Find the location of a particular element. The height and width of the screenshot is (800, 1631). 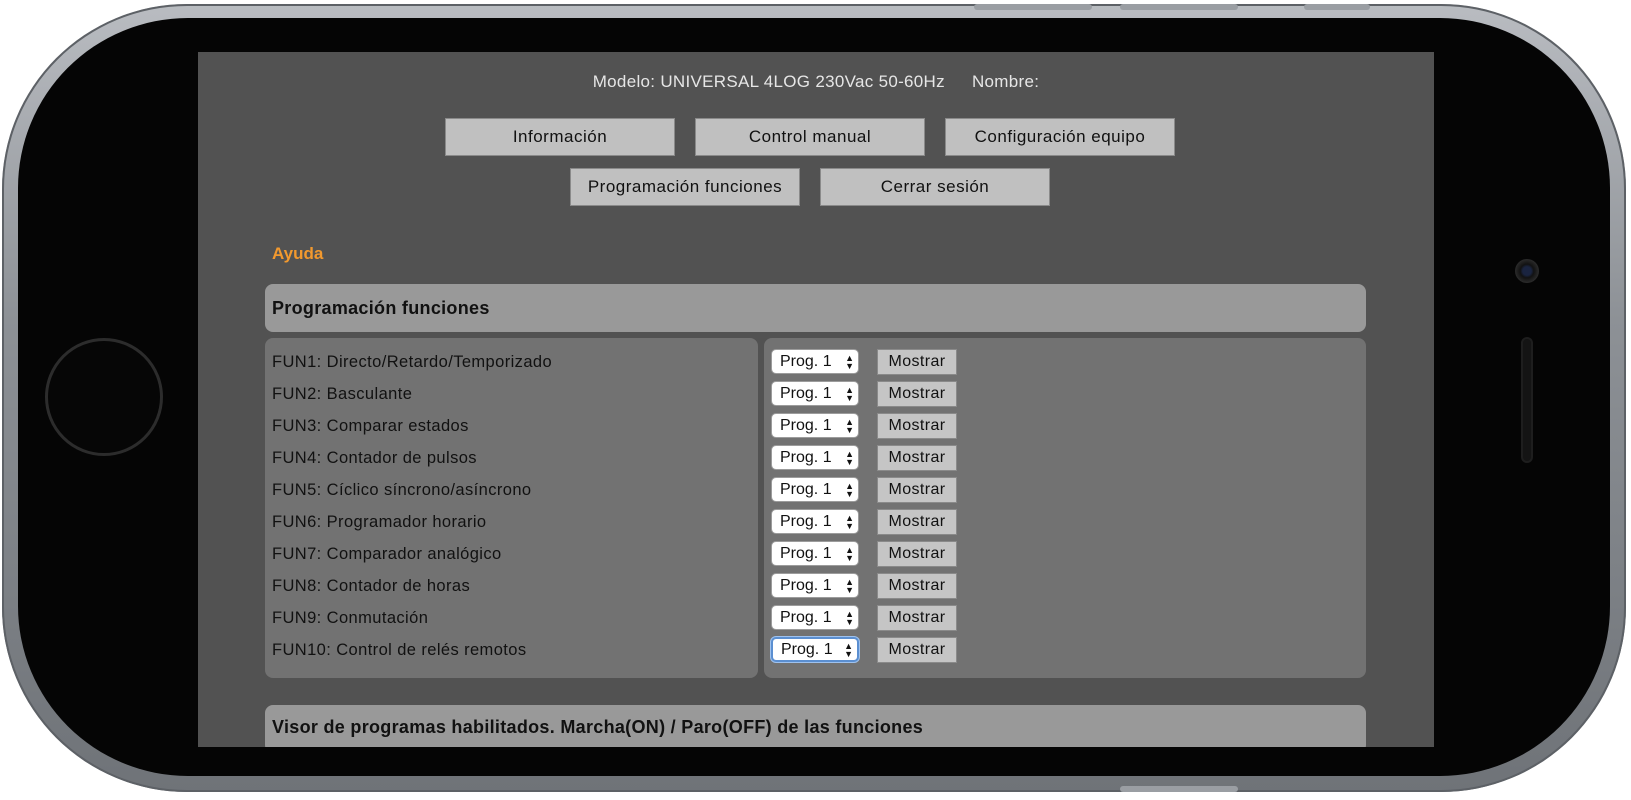

name-label: Nombre: is located at coordinates (1005, 81).